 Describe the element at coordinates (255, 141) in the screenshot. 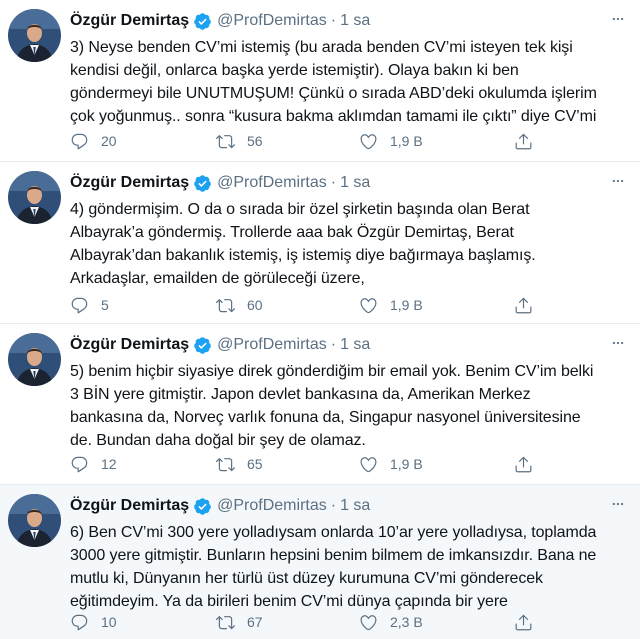

I see `retweet-count: 56` at that location.